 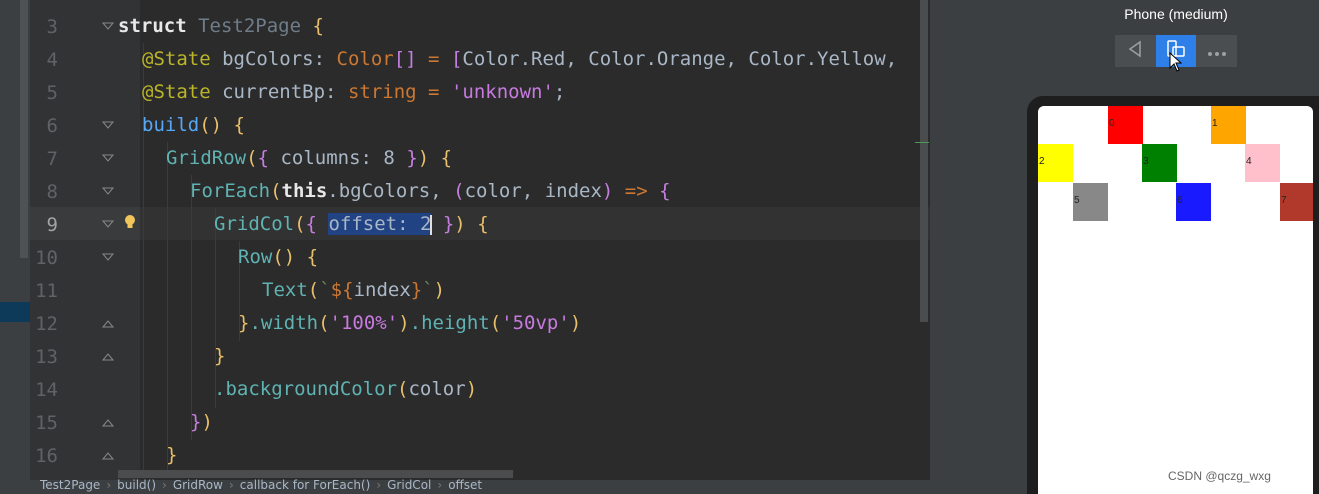 I want to click on cell-label: 6, so click(x=1180, y=200).